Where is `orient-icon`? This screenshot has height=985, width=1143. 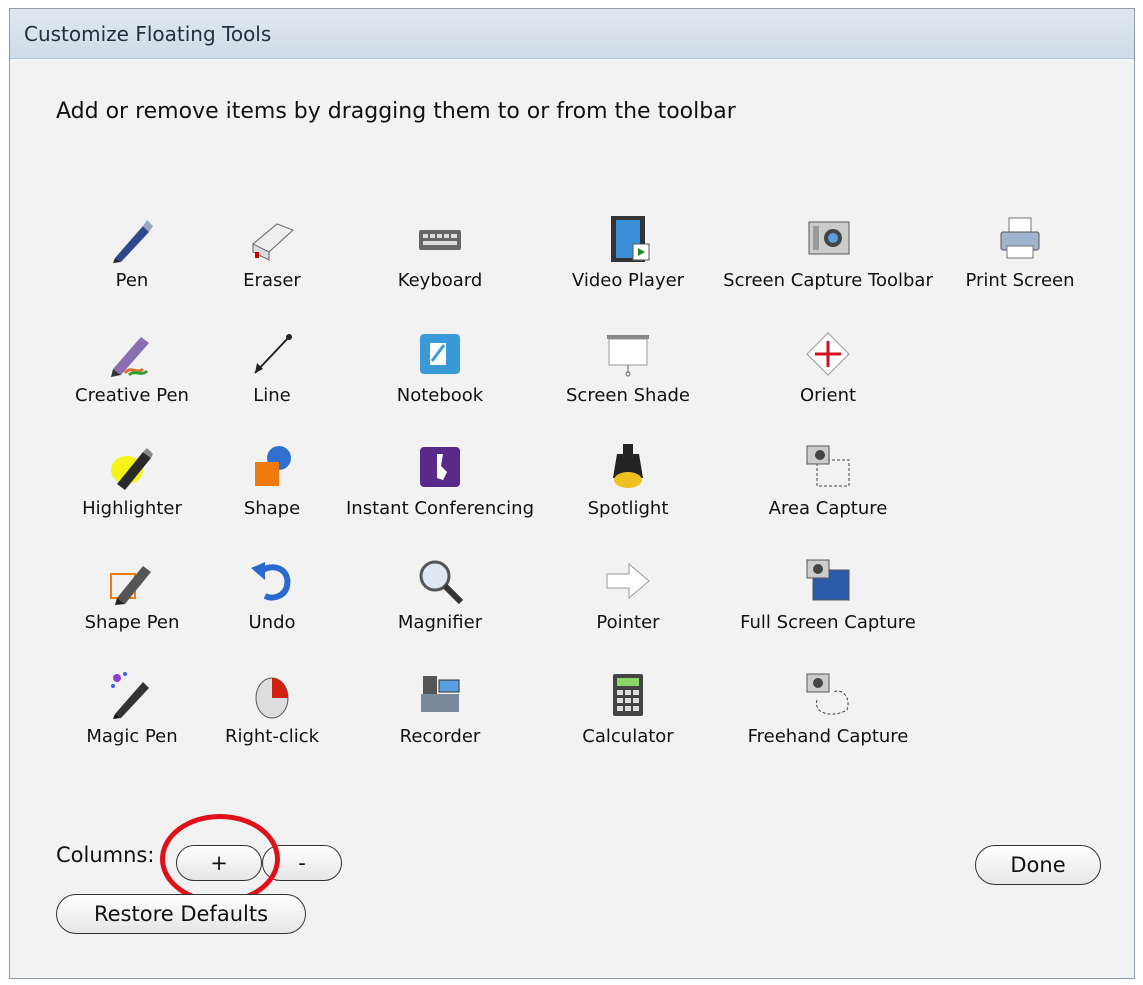
orient-icon is located at coordinates (828, 354).